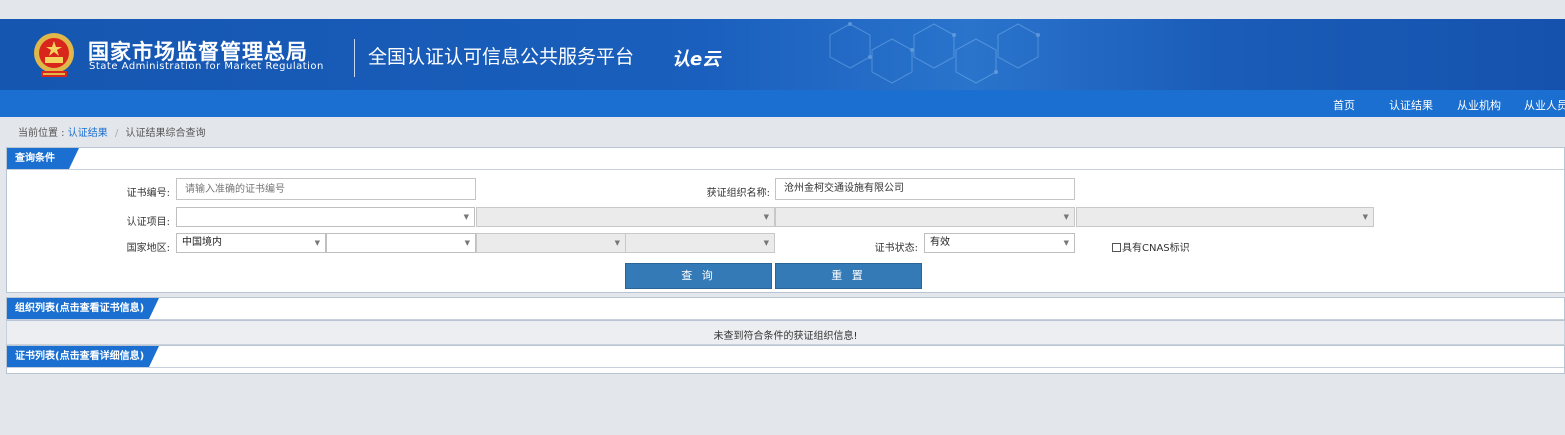  What do you see at coordinates (551, 243) in the screenshot?
I see `region-select-3: ▼` at bounding box center [551, 243].